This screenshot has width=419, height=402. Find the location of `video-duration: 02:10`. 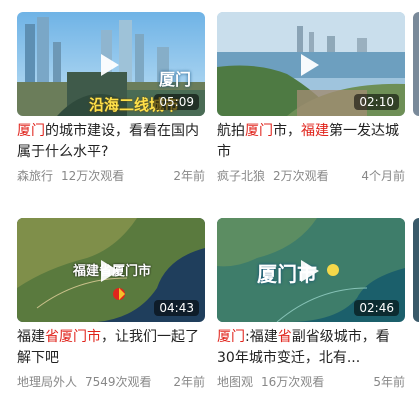

video-duration: 02:10 is located at coordinates (376, 102).